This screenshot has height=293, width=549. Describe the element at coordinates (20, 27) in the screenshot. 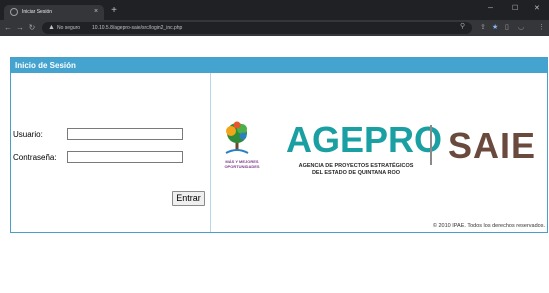

I see `forward-icon: →` at that location.